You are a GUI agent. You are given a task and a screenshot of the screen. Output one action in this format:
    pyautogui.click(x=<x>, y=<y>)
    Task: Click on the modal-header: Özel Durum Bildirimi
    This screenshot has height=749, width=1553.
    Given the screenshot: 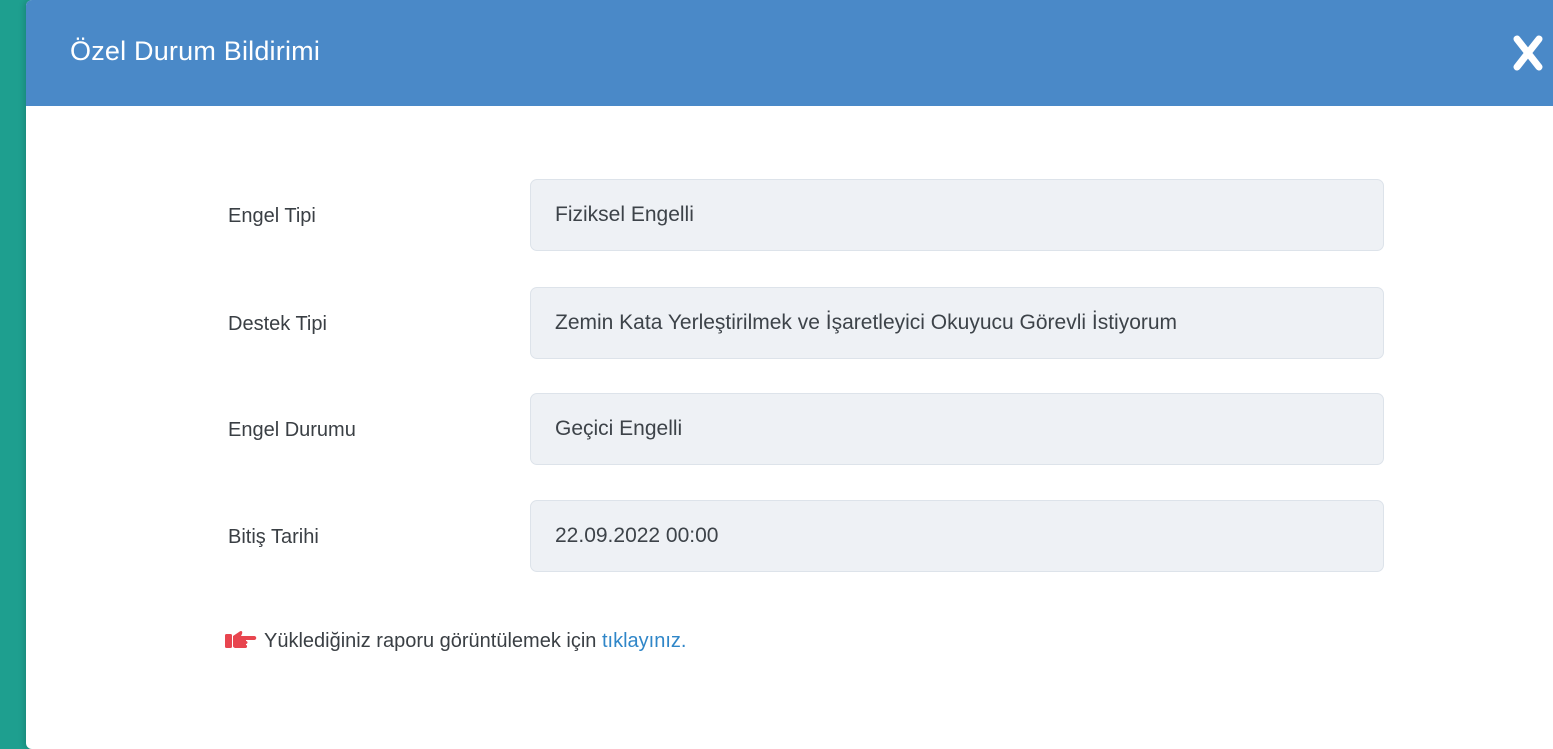 What is the action you would take?
    pyautogui.click(x=789, y=53)
    